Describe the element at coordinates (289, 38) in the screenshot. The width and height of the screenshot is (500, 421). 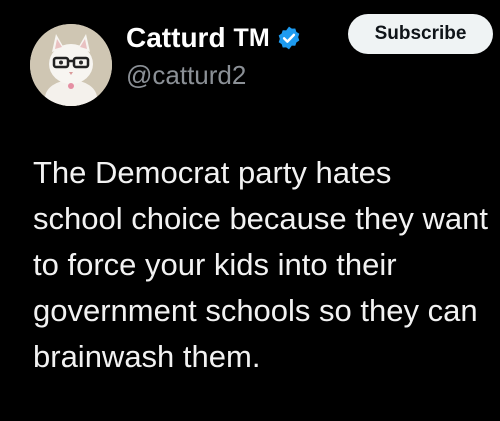
I see `verified-badge-icon` at that location.